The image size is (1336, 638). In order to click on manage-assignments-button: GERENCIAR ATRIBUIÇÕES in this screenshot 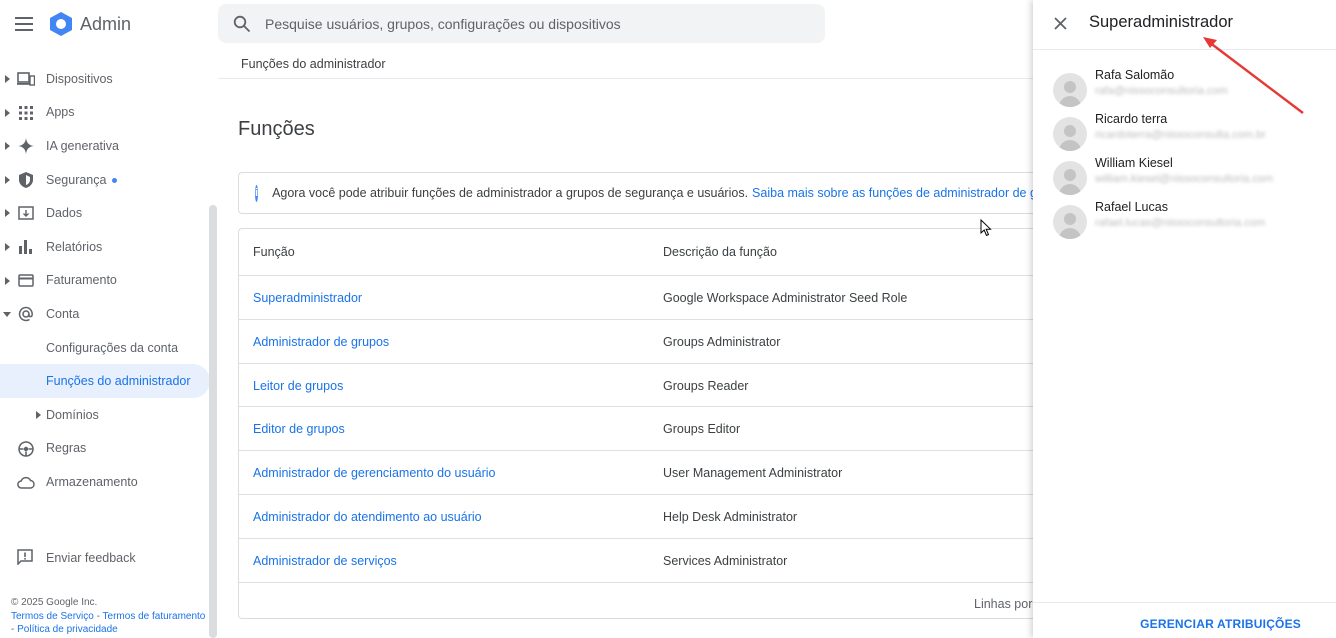, I will do `click(1220, 624)`.